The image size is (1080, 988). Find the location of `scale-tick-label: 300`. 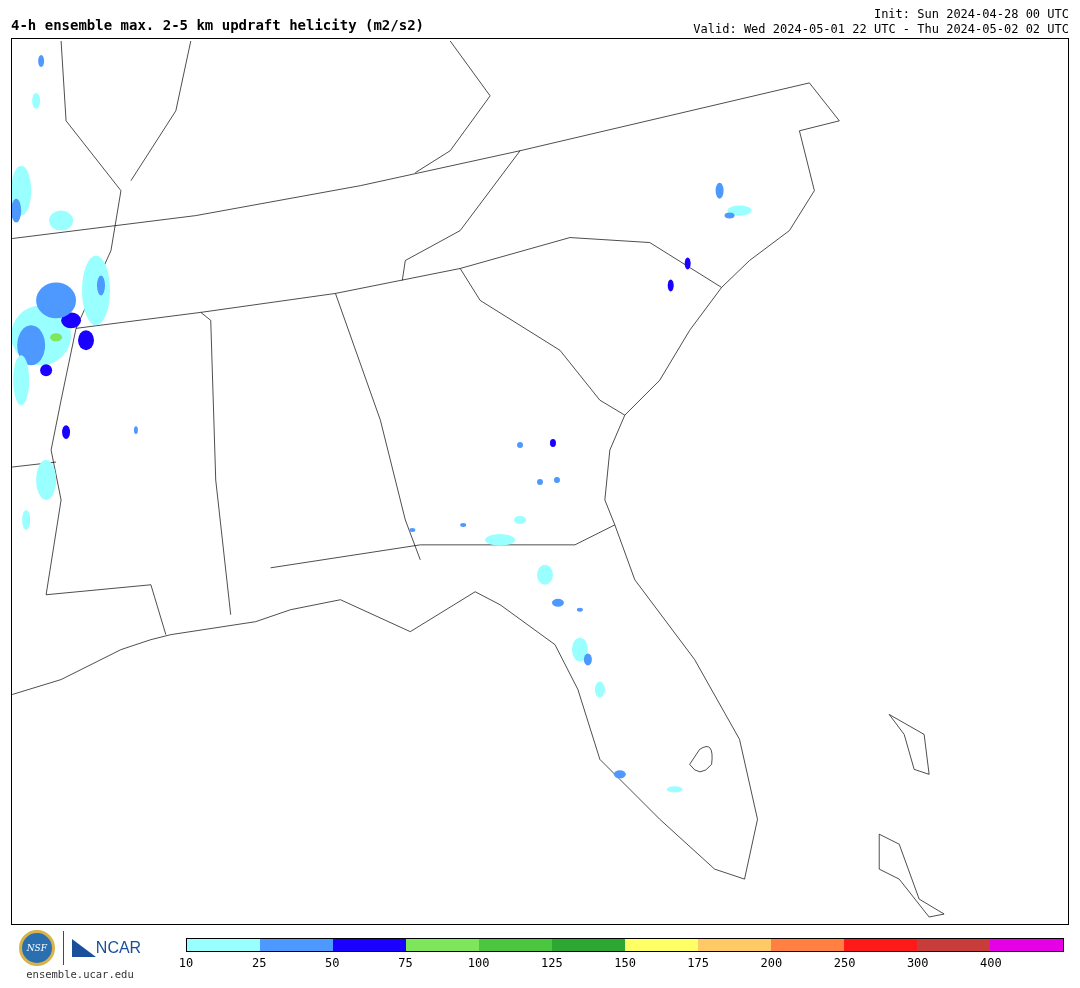

scale-tick-label: 300 is located at coordinates (917, 963).